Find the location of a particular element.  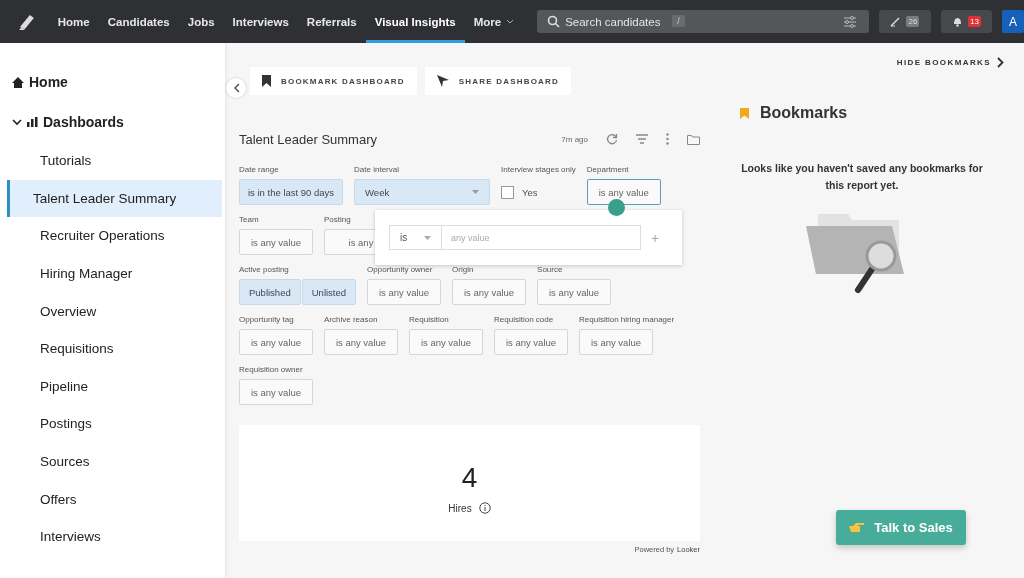

nav-tab: Interviews is located at coordinates (260, 21).